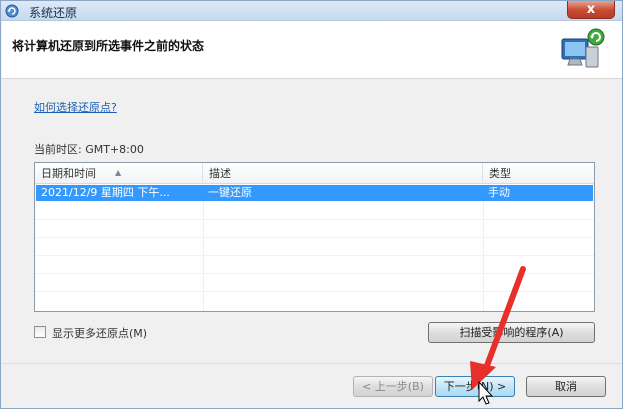  I want to click on next-button: 下一步(N) >, so click(475, 386).